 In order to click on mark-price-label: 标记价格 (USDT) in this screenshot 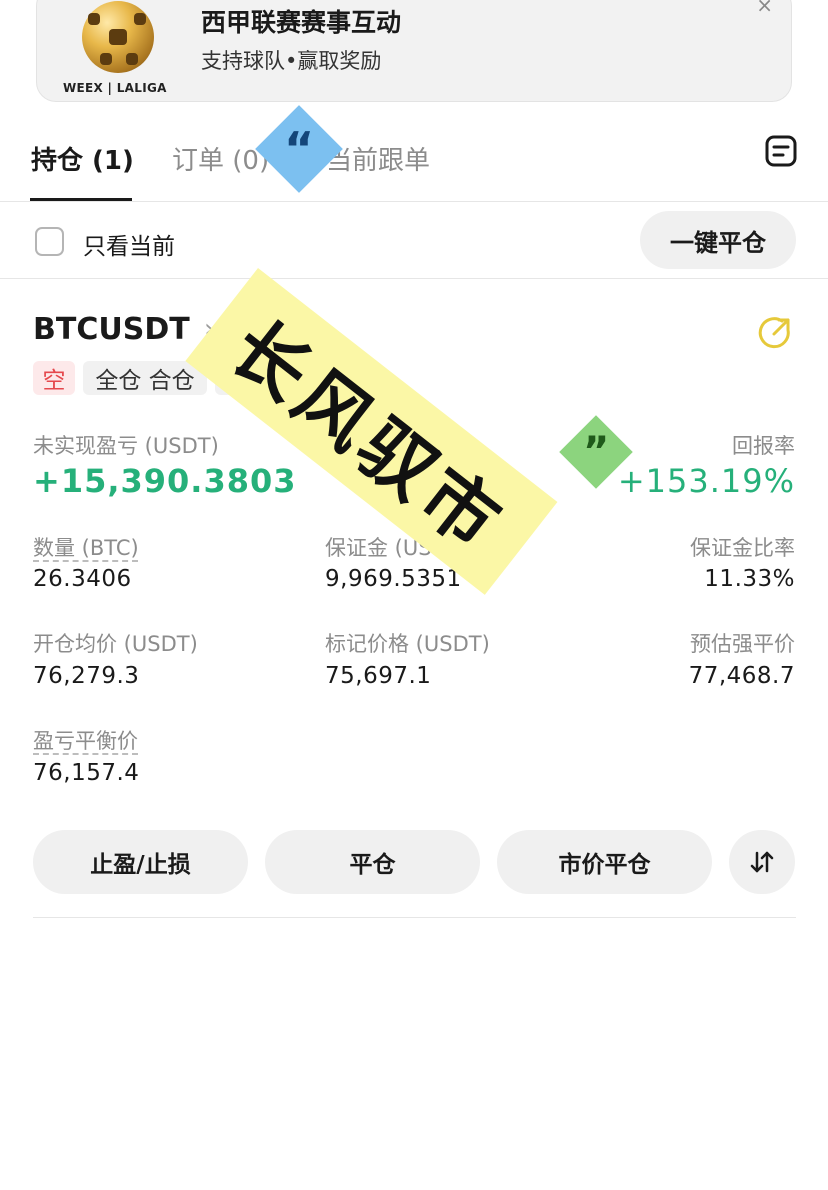, I will do `click(407, 644)`.